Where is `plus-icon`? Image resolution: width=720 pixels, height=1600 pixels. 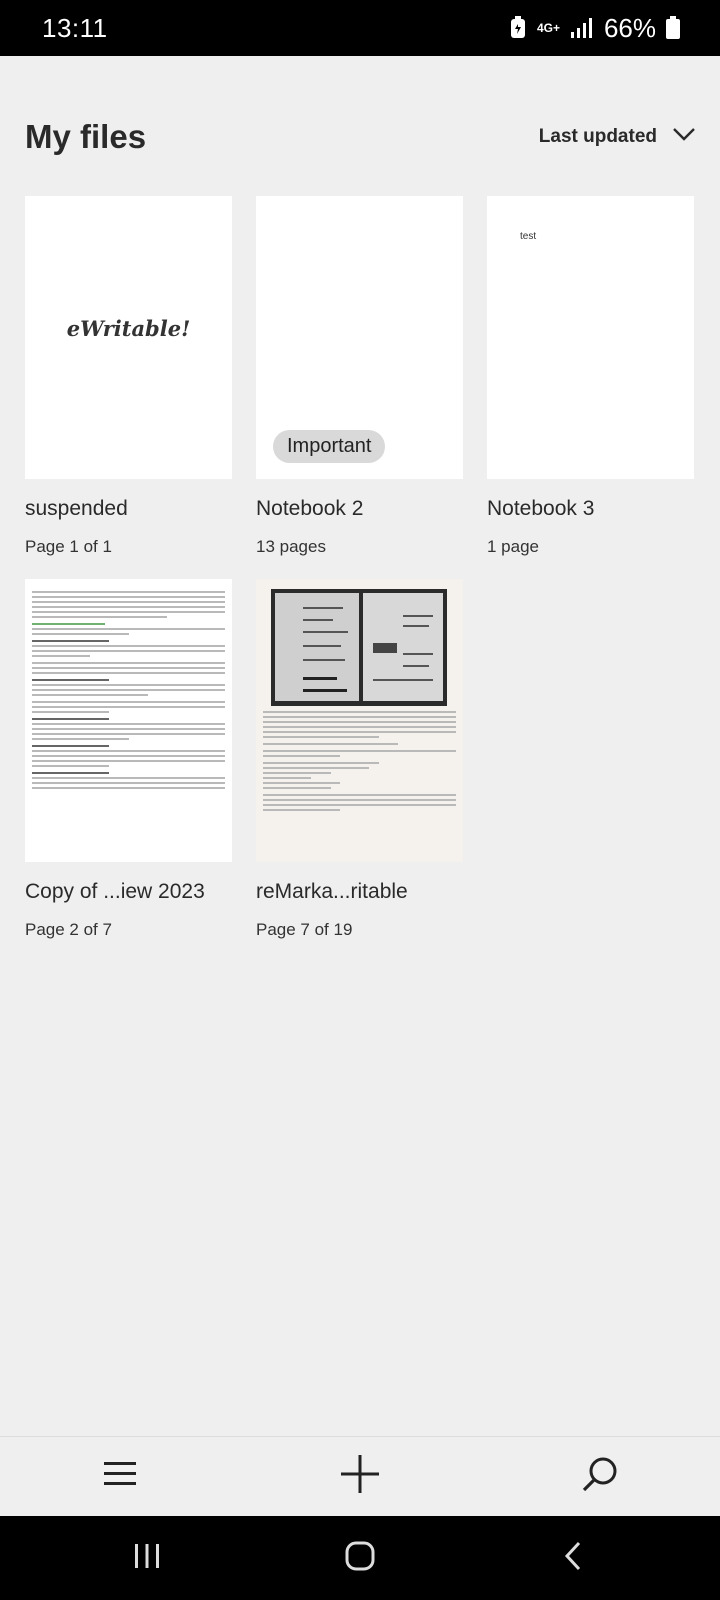
plus-icon is located at coordinates (360, 1476).